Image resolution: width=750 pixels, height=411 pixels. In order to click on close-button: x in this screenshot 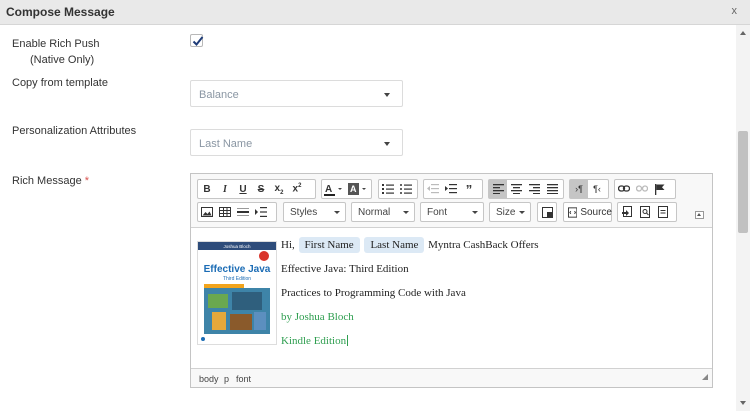, I will do `click(735, 11)`.